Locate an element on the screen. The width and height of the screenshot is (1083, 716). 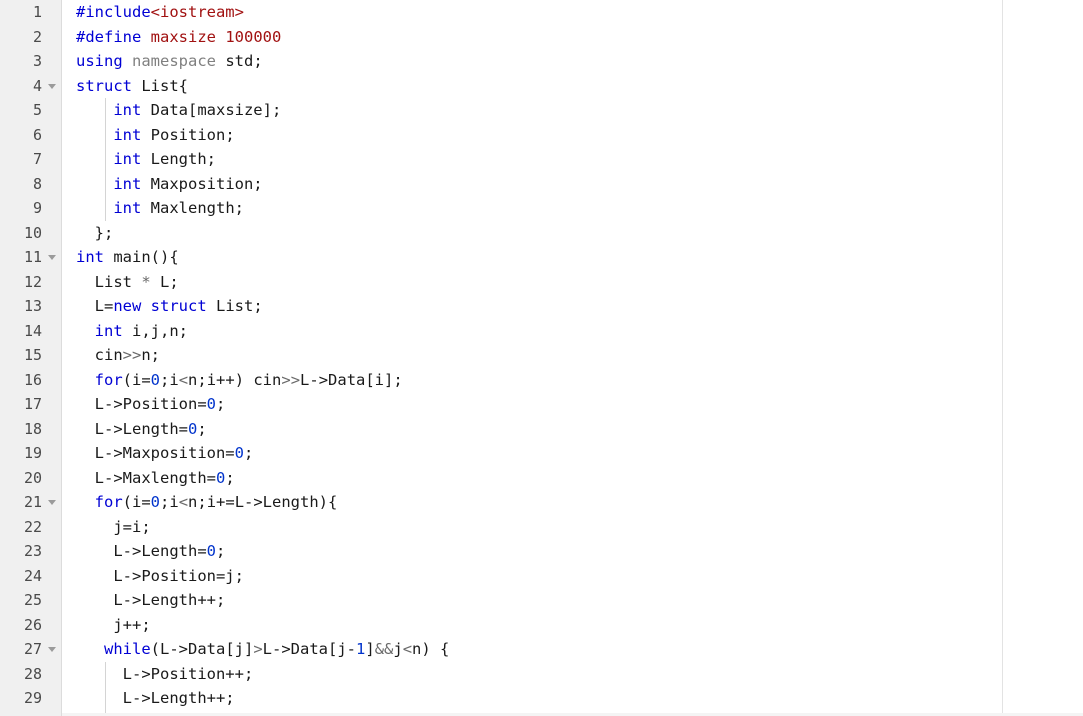
line-number: 18 is located at coordinates (32, 428).